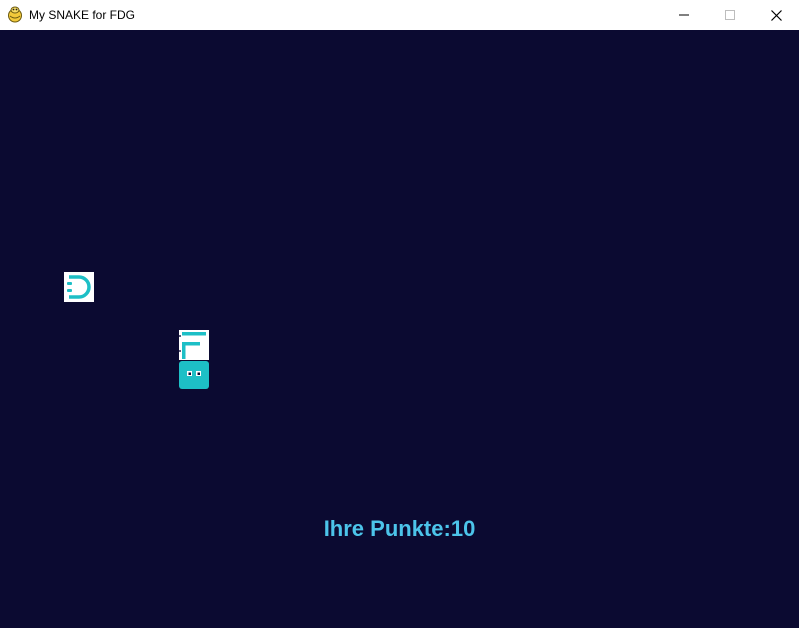 This screenshot has height=628, width=799. What do you see at coordinates (399, 15) in the screenshot?
I see `title-bar: My SNAKE for FDG` at bounding box center [399, 15].